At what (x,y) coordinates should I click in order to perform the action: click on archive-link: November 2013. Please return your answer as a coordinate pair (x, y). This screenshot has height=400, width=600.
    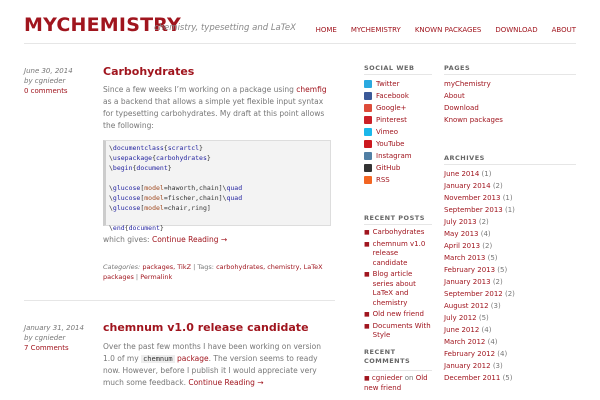
    Looking at the image, I should click on (472, 198).